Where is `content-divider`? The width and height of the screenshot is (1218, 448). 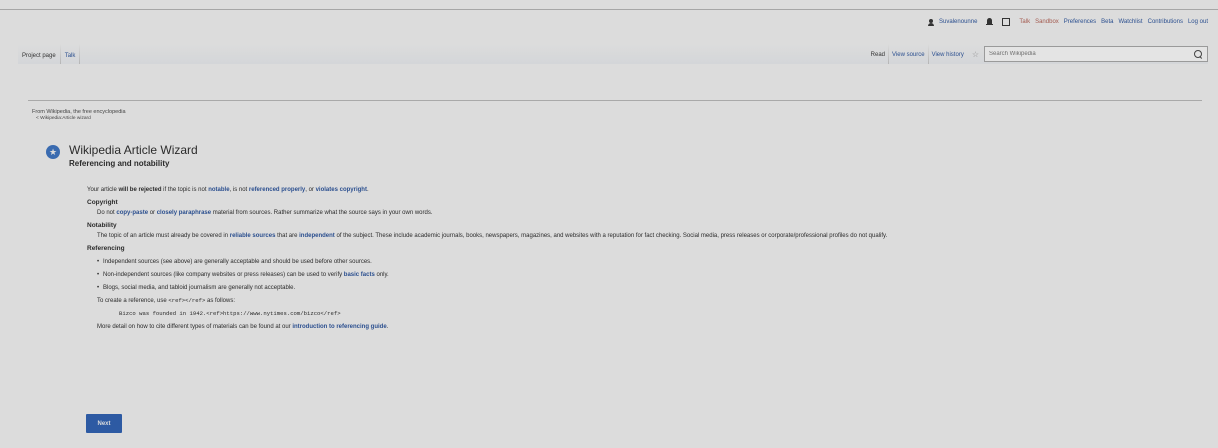 content-divider is located at coordinates (615, 100).